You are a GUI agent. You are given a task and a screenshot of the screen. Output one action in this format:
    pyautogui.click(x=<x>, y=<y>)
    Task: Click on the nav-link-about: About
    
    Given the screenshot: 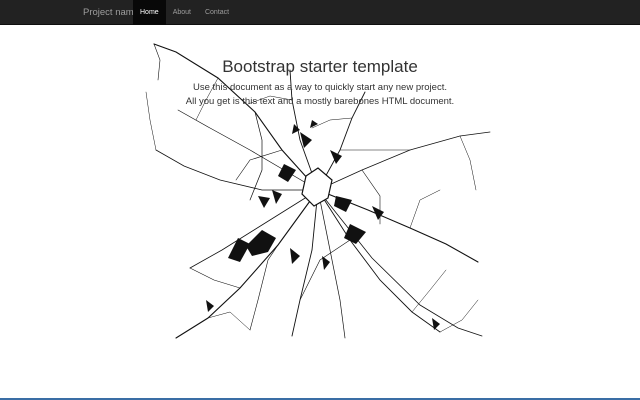 What is the action you would take?
    pyautogui.click(x=182, y=12)
    